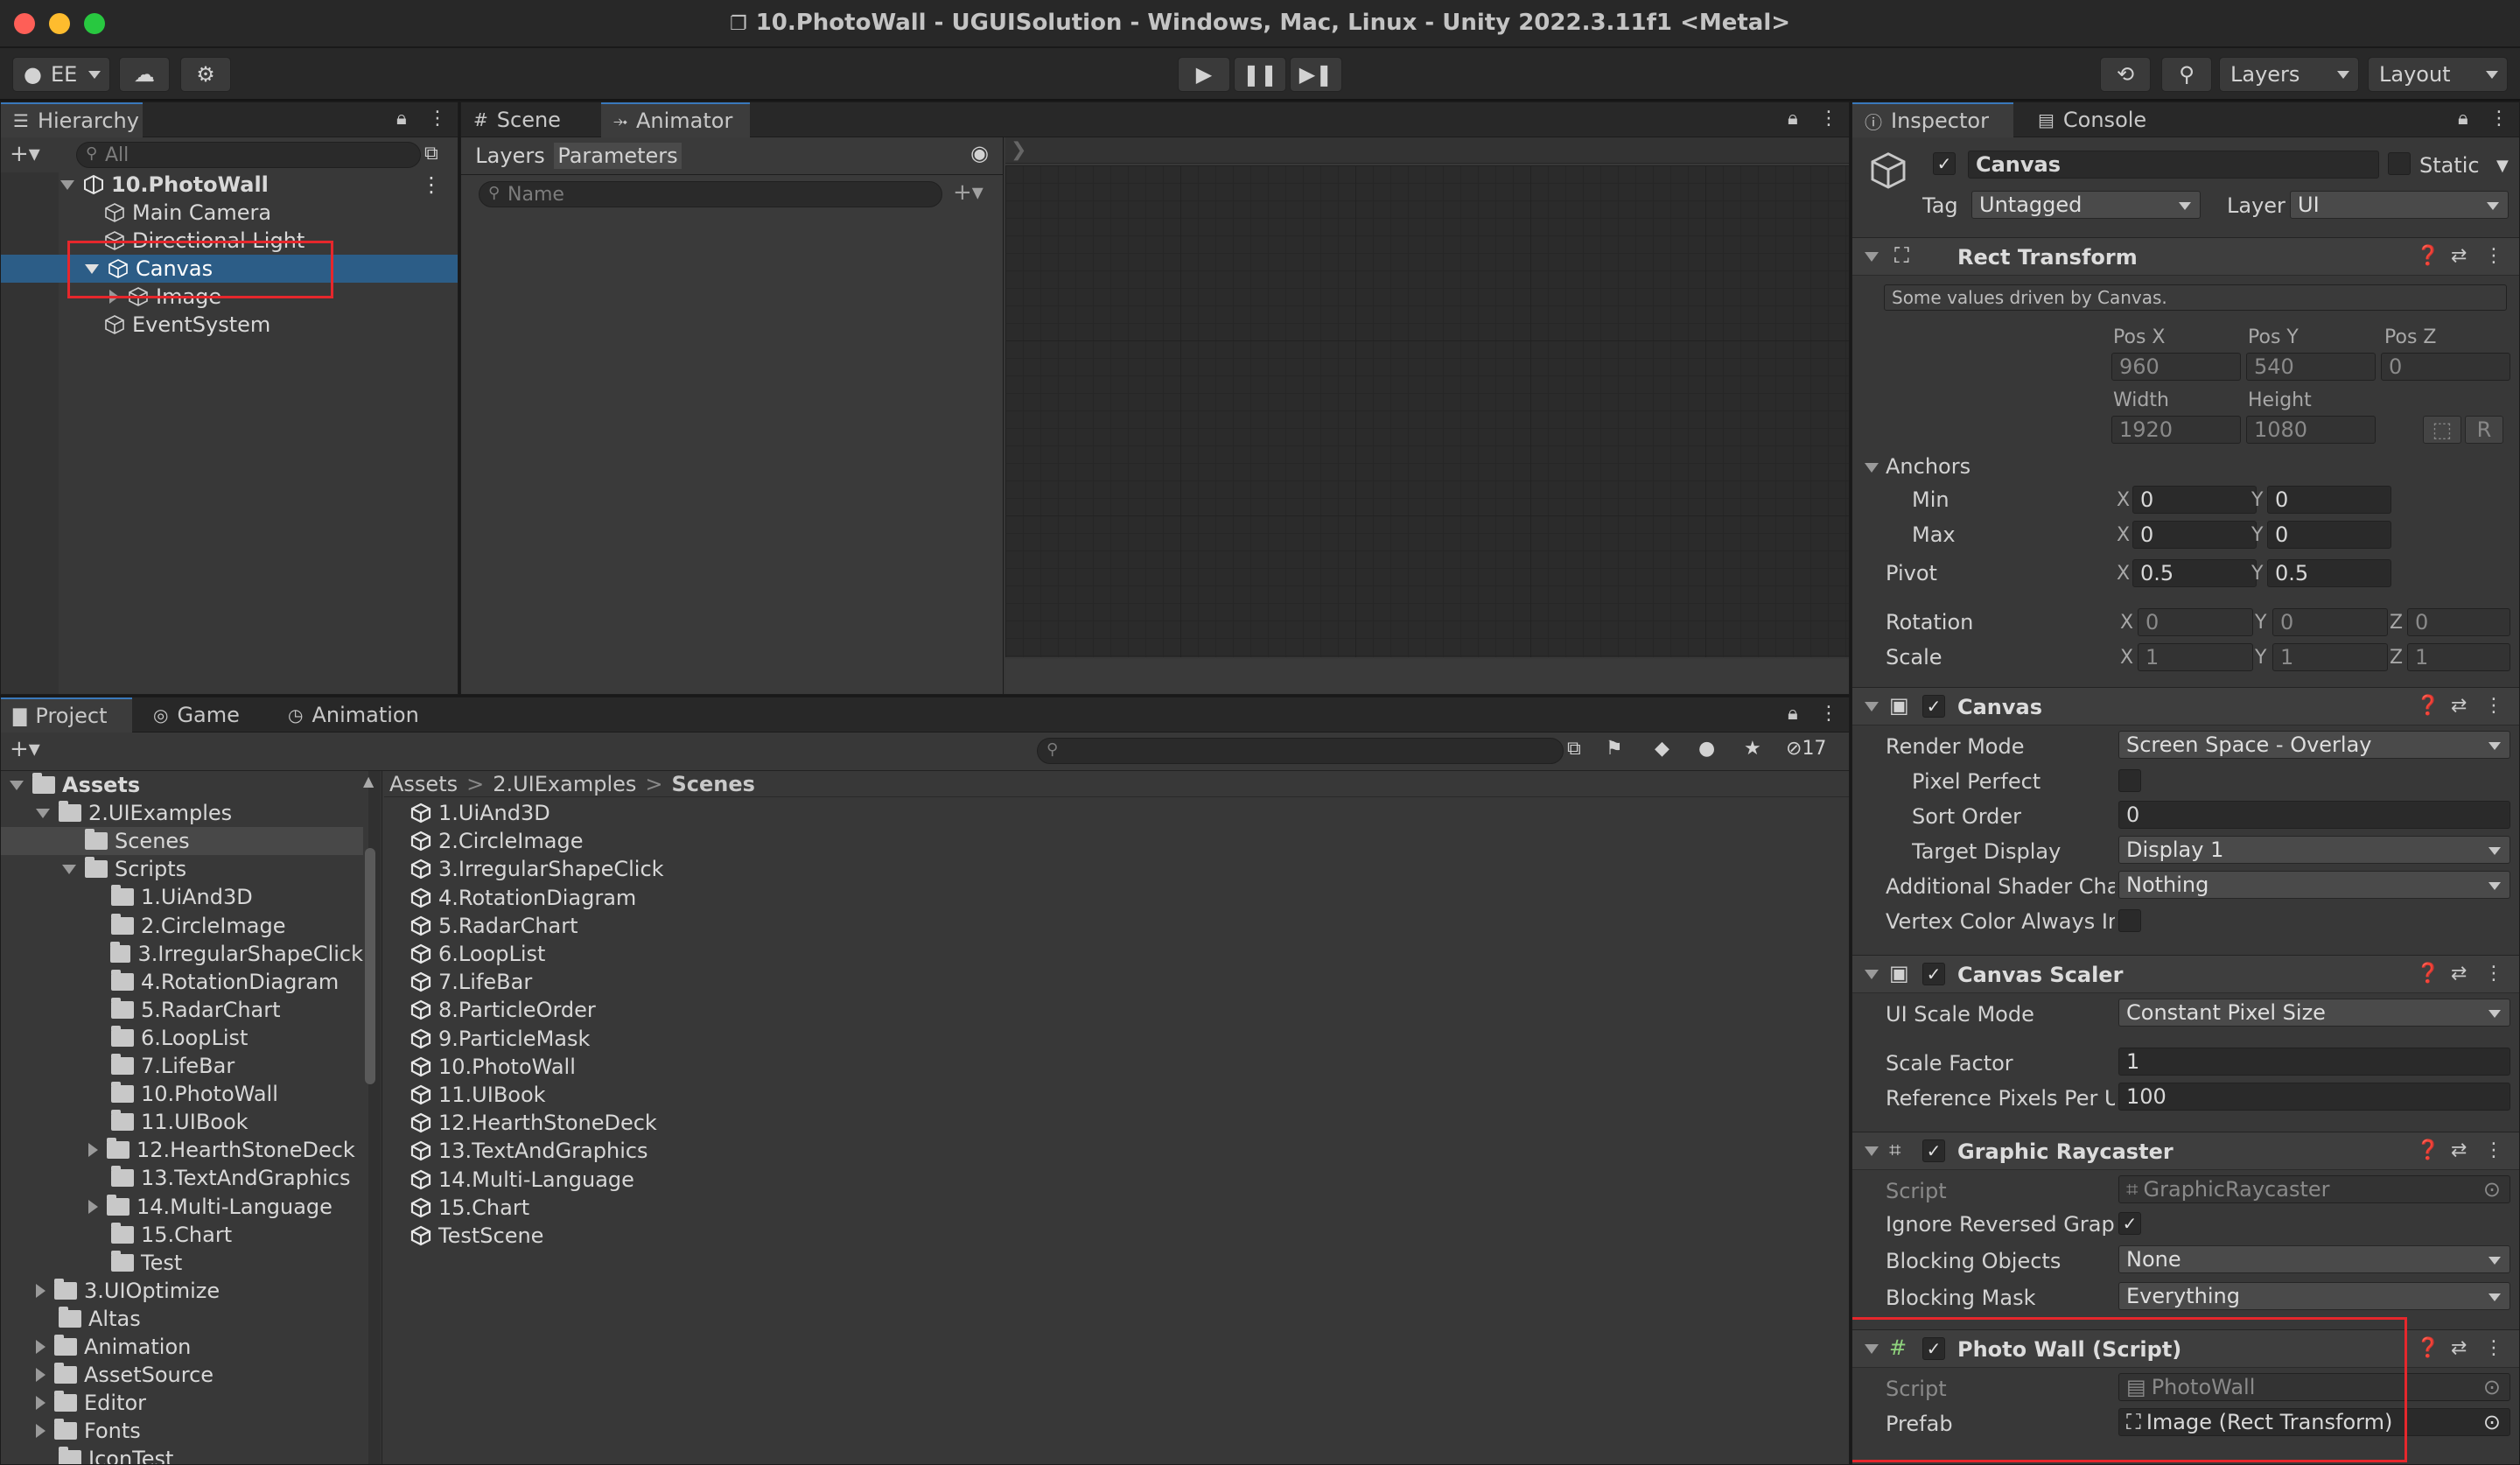 The width and height of the screenshot is (2520, 1465). I want to click on tag-dropdown: Untagged, so click(2086, 205).